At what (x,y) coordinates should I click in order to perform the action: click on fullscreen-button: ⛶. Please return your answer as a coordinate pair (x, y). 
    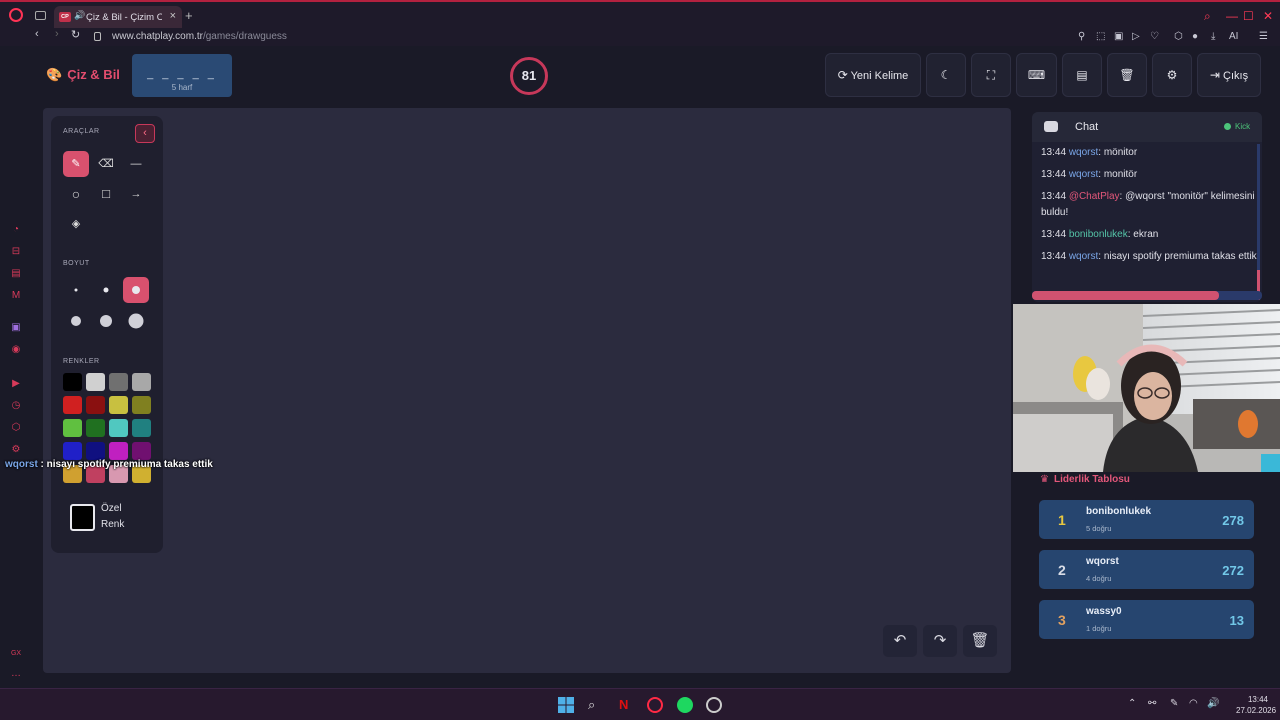
    Looking at the image, I should click on (991, 75).